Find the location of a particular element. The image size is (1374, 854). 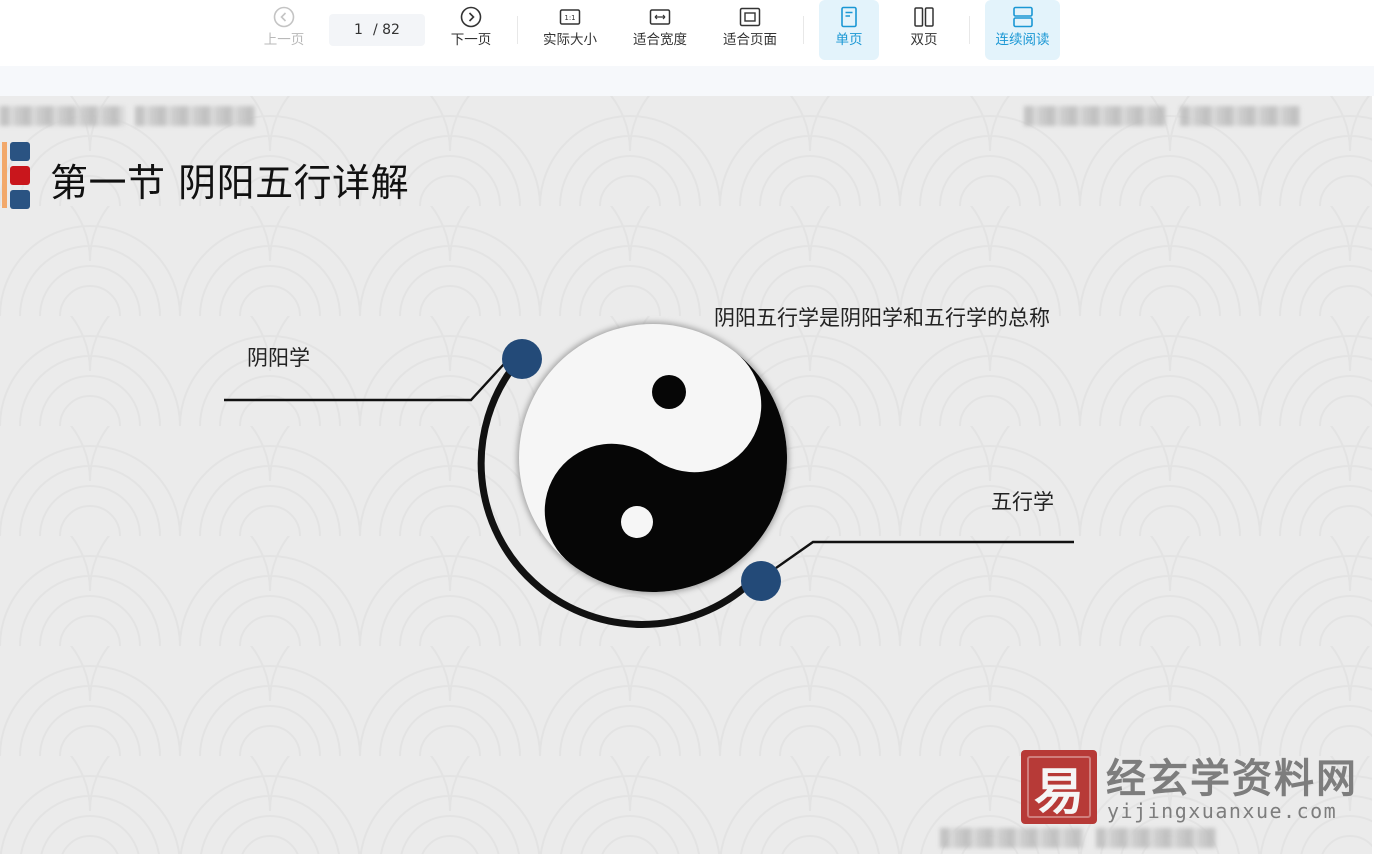

single-page-button: 单页 is located at coordinates (849, 30).